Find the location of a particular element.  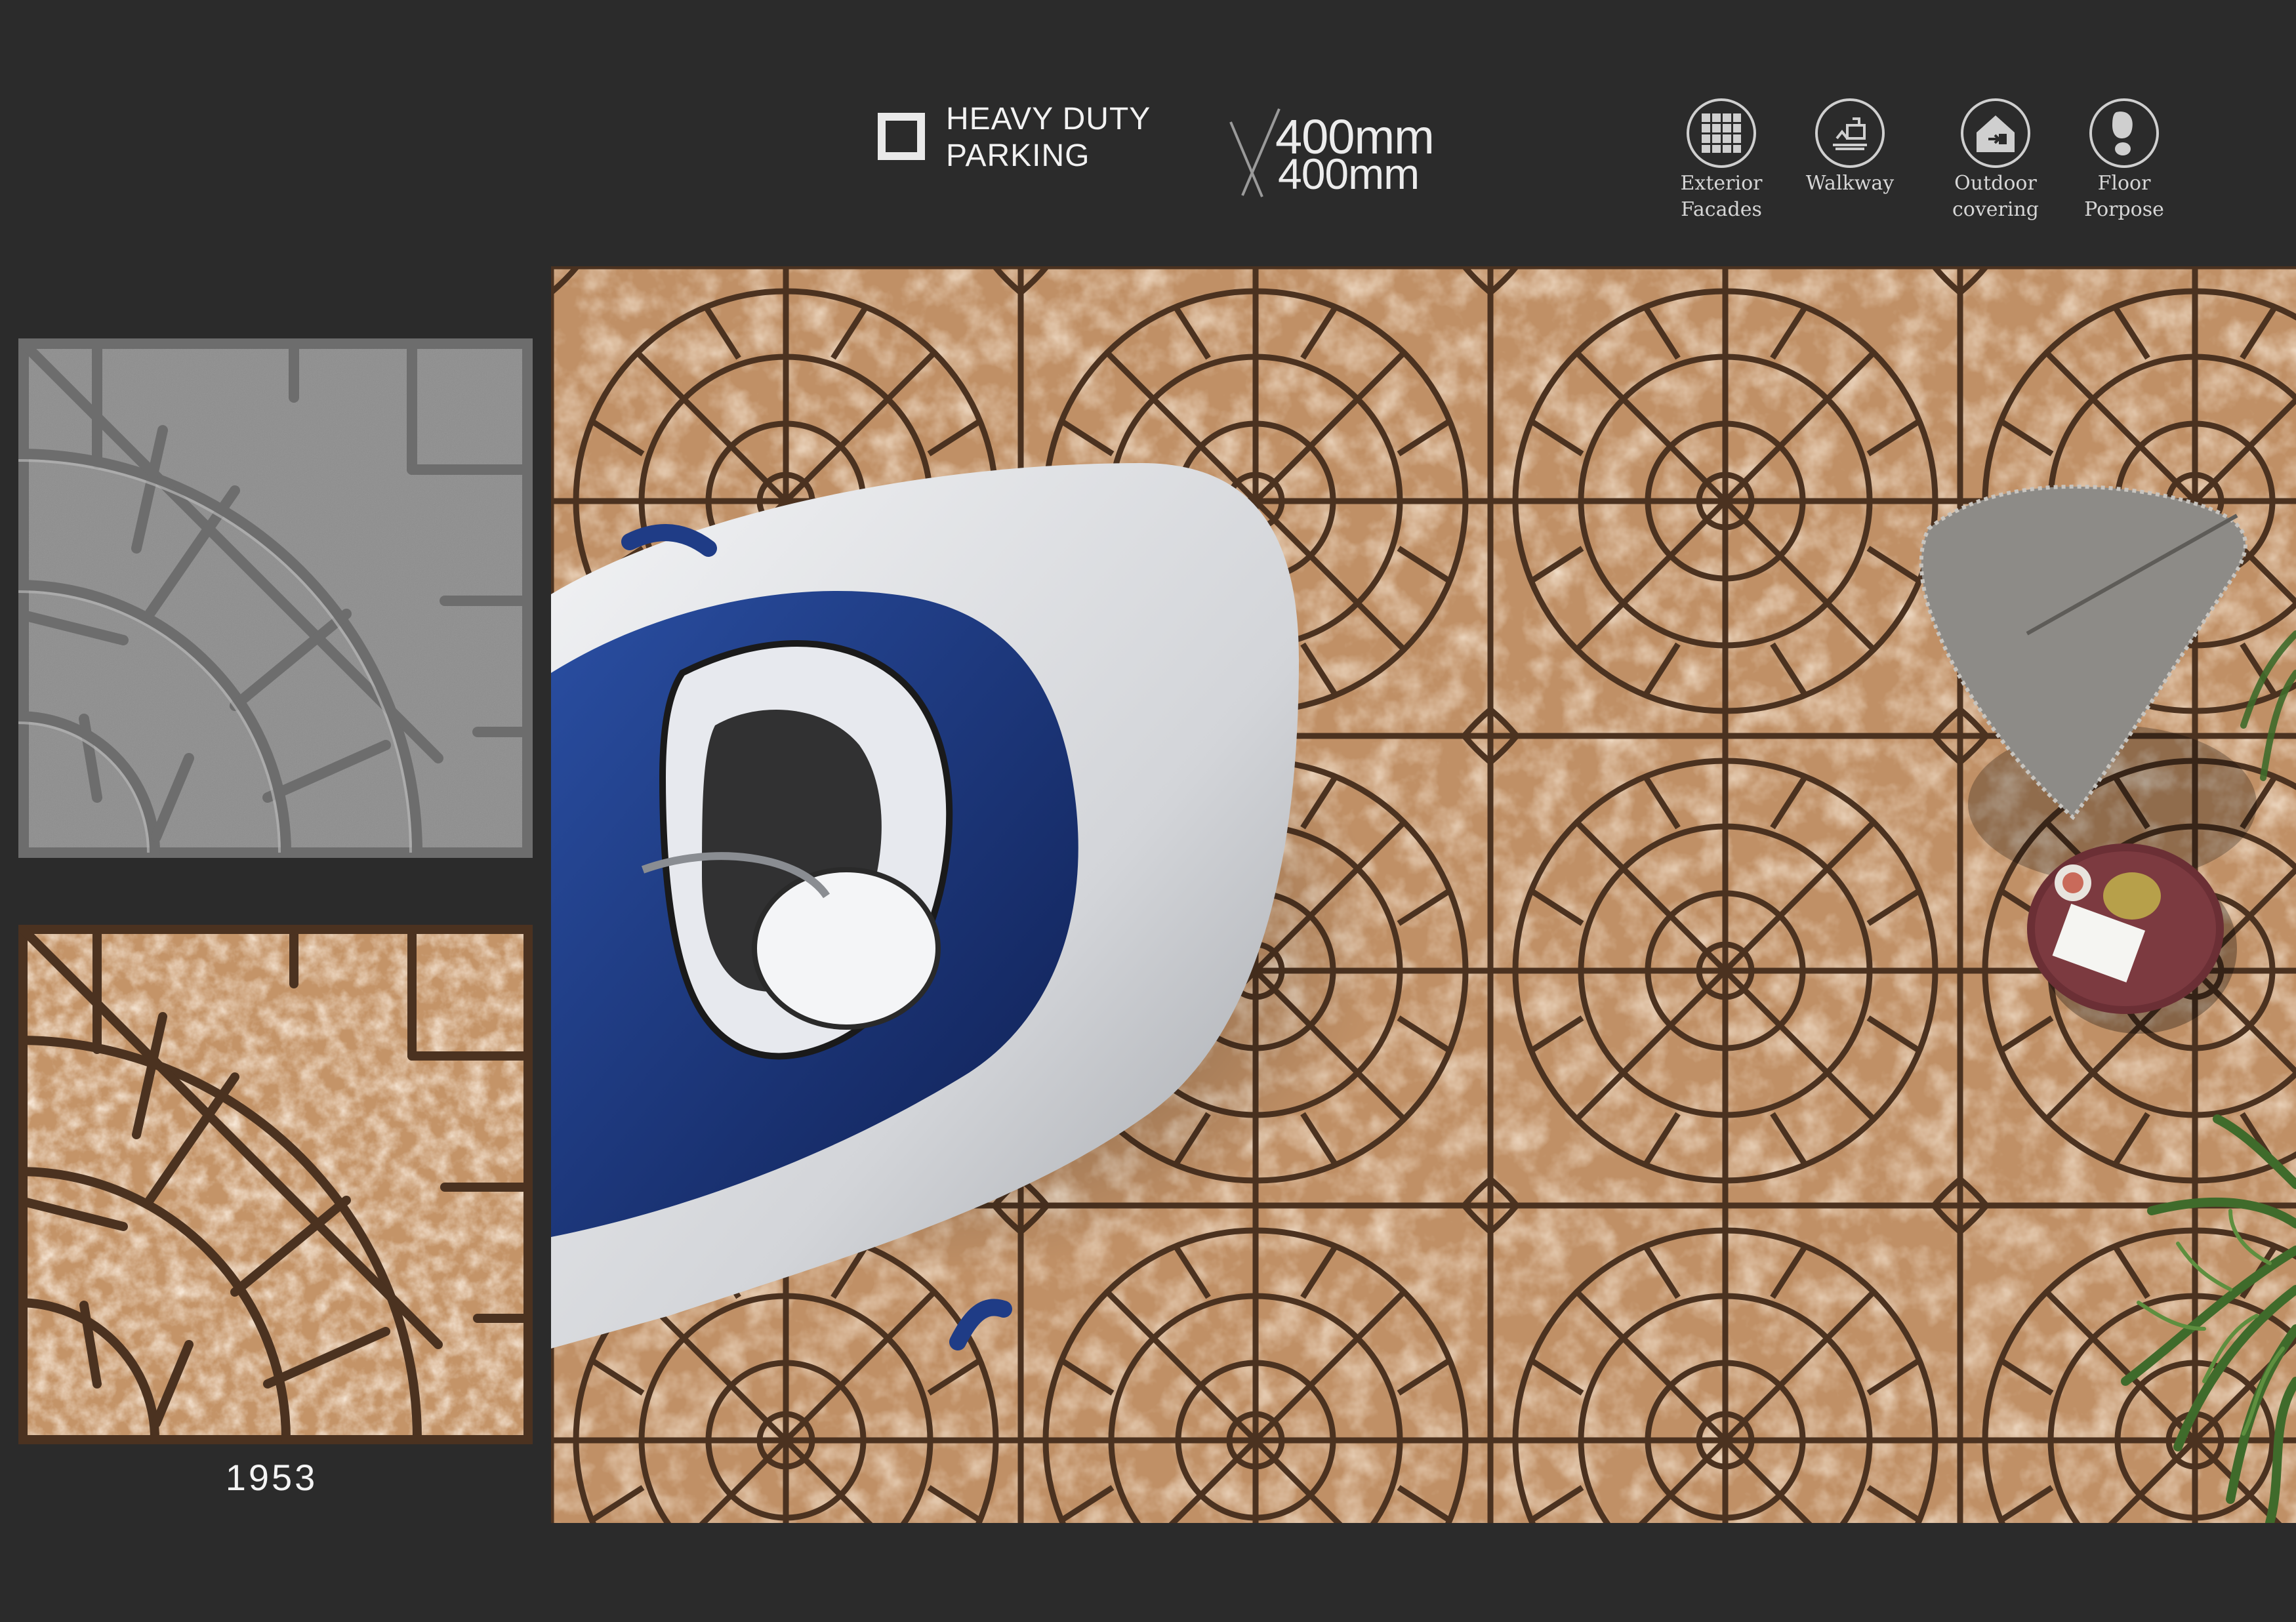

application-label: Walkway is located at coordinates (1849, 184).